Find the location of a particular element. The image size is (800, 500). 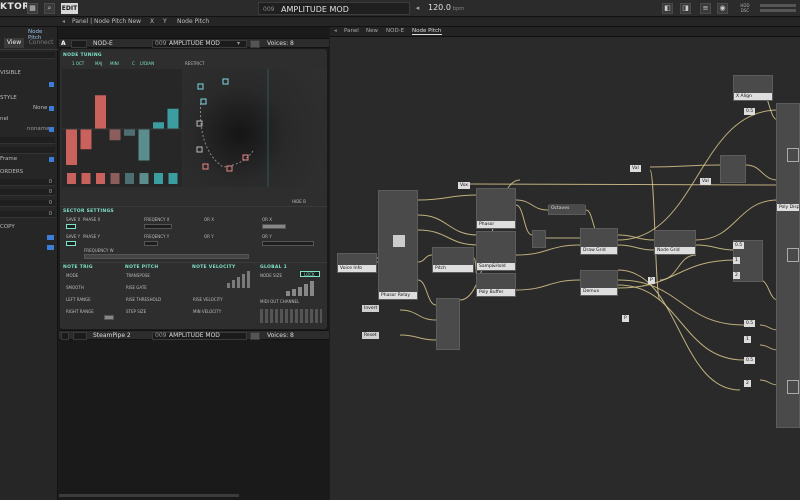

const-05-b: 0.5 is located at coordinates (750, 323).